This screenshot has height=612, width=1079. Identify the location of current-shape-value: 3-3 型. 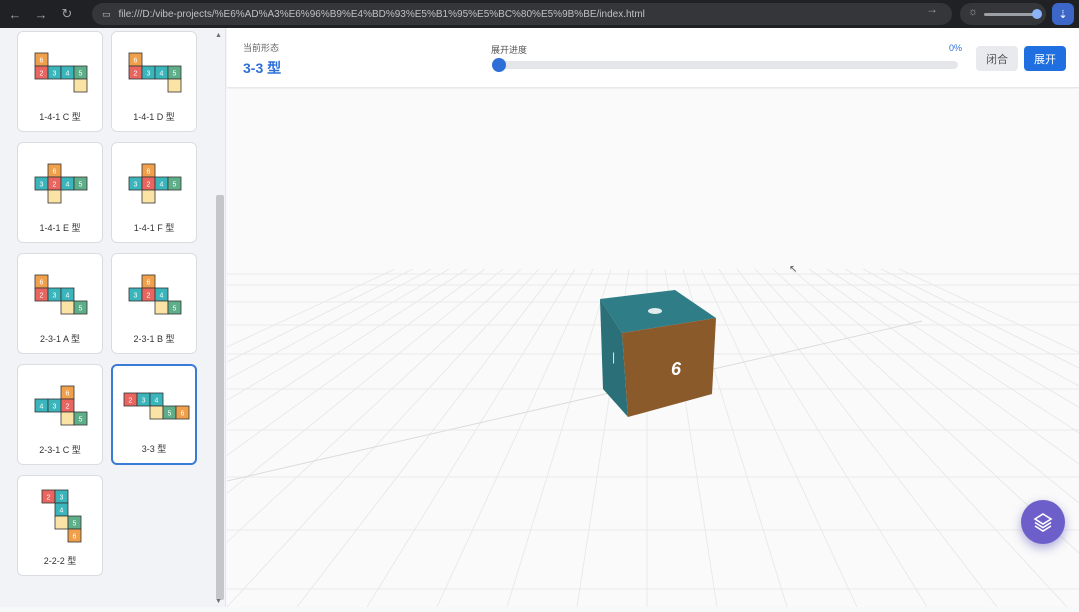
(262, 68).